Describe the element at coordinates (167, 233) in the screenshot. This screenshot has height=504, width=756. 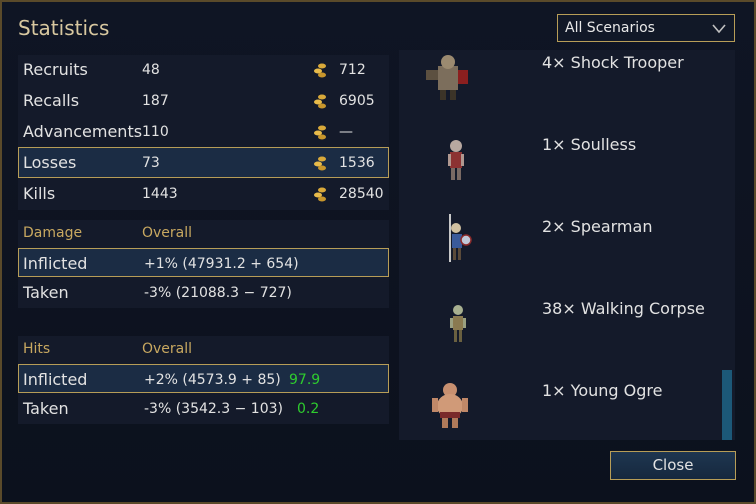
I see `damage-overall-header: Overall` at that location.